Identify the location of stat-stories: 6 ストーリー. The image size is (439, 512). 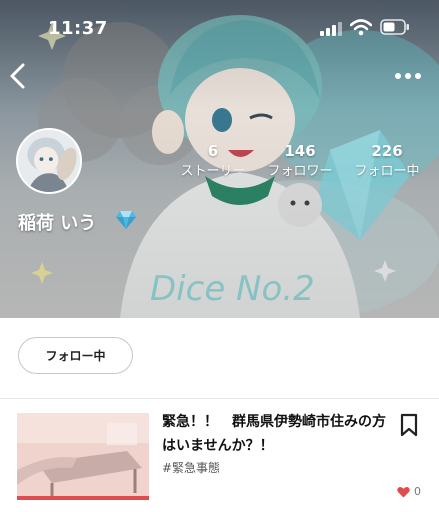
(213, 161).